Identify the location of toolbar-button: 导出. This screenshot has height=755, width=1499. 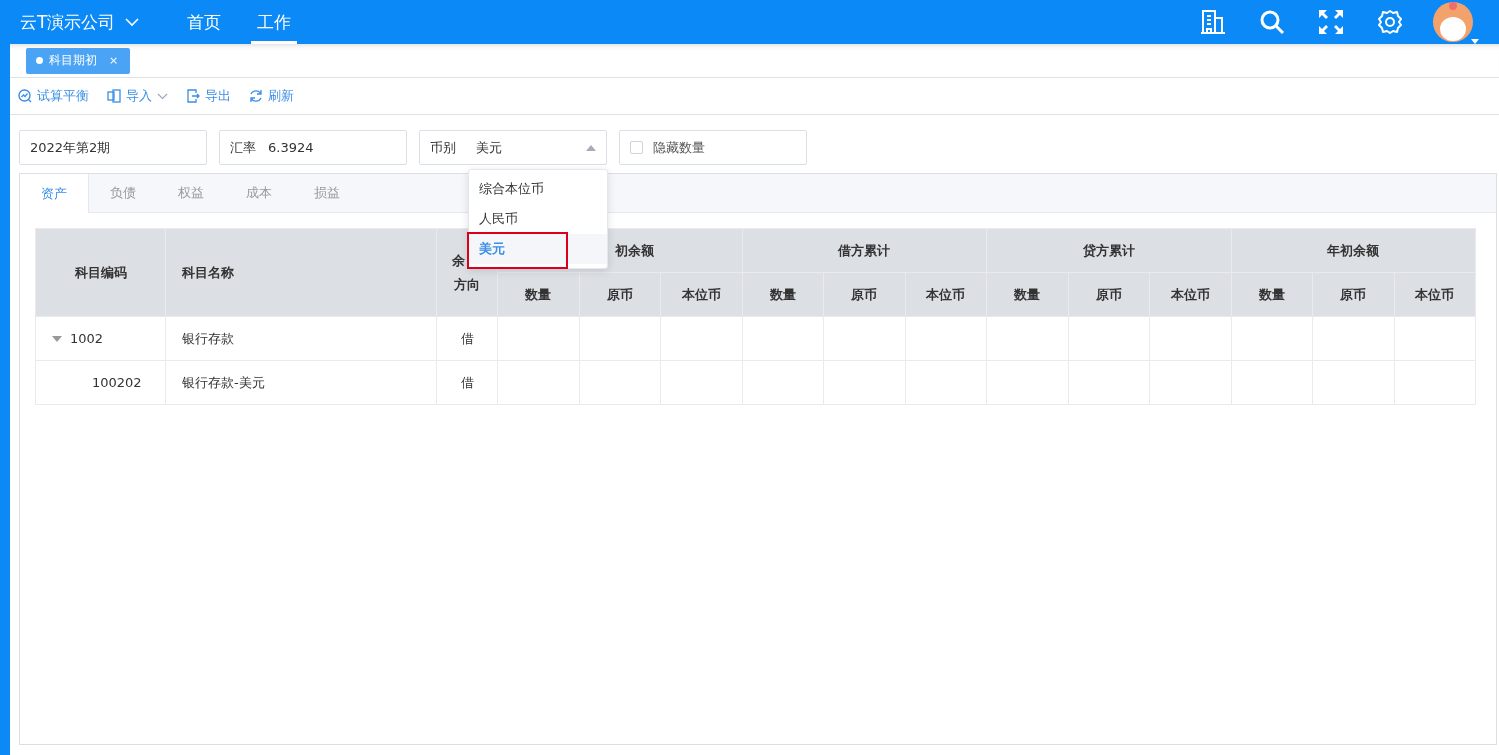
(208, 96).